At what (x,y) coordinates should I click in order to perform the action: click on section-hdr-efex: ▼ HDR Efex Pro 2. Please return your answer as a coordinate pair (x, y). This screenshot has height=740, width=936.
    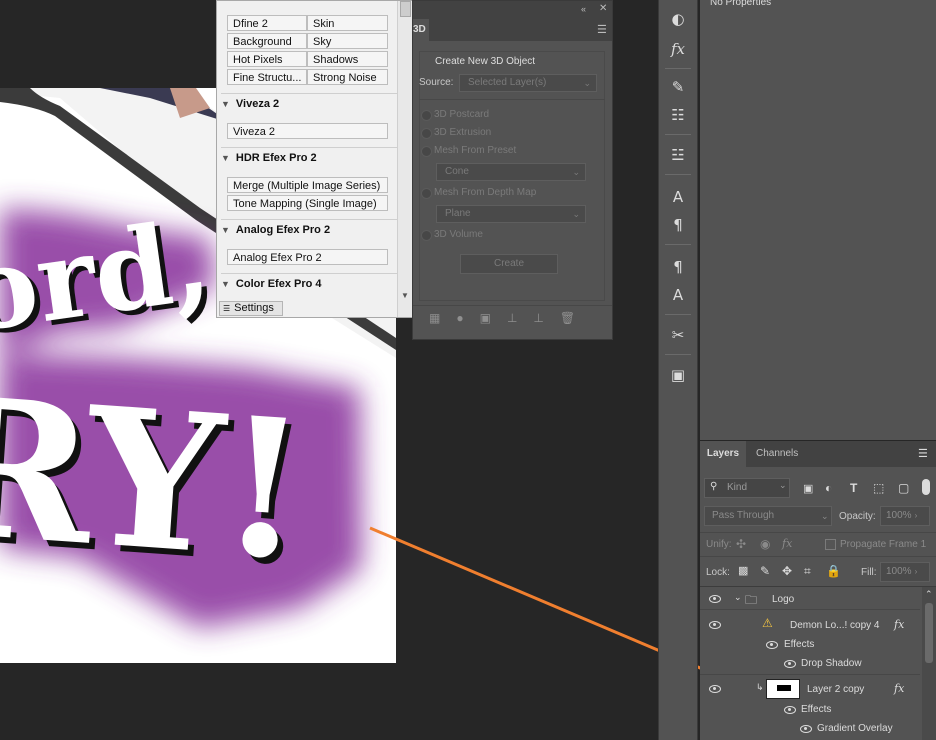
    Looking at the image, I should click on (307, 158).